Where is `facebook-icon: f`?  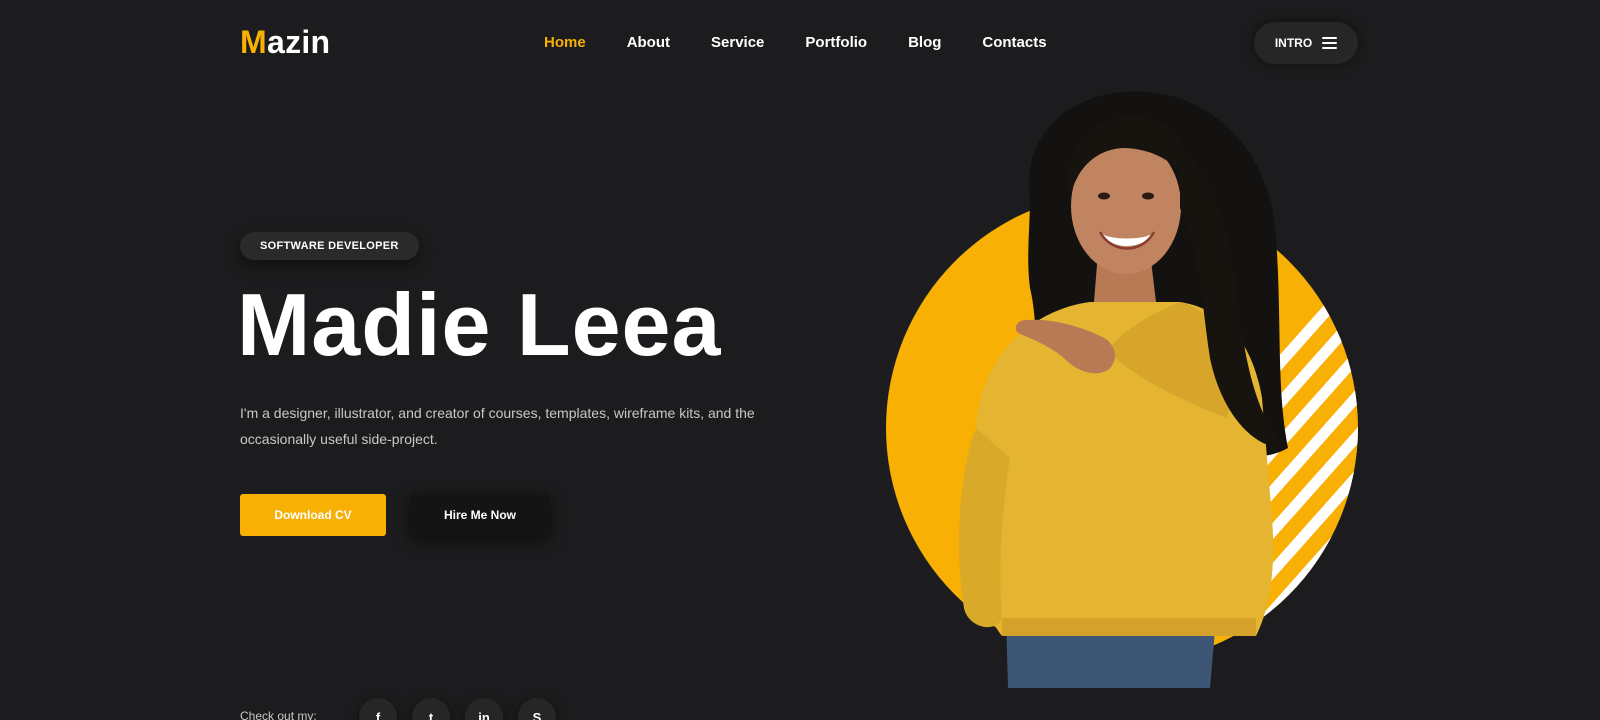
facebook-icon: f is located at coordinates (378, 709).